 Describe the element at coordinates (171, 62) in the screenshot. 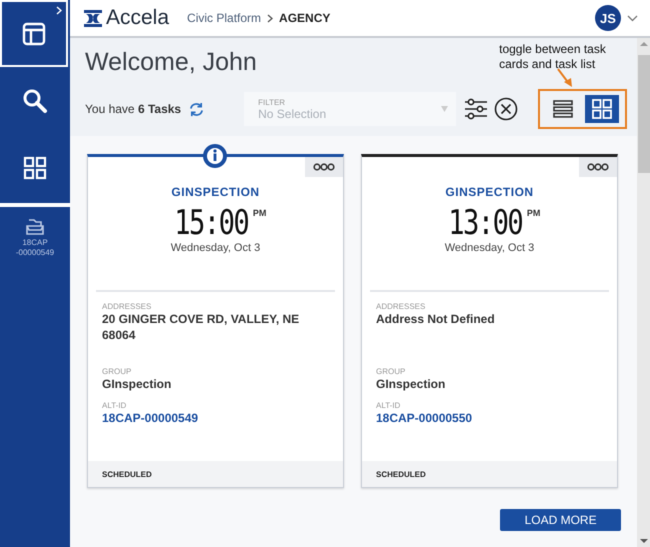

I see `welcome-heading: Welcome, John` at that location.